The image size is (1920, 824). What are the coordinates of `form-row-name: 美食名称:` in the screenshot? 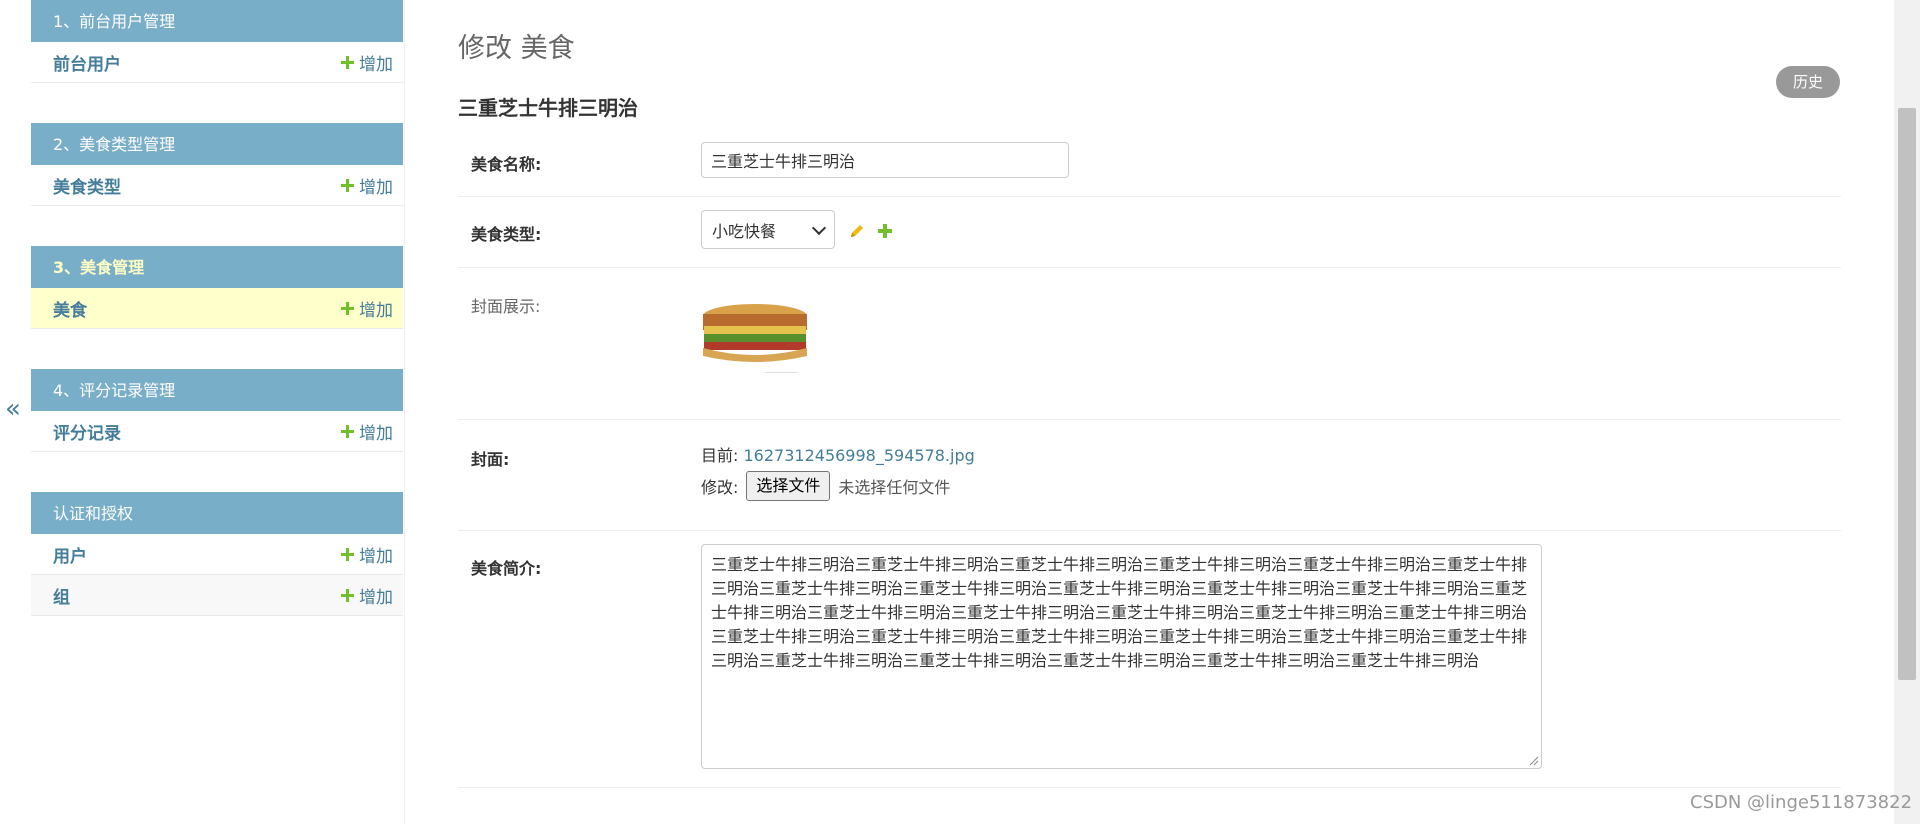 It's located at (1149, 165).